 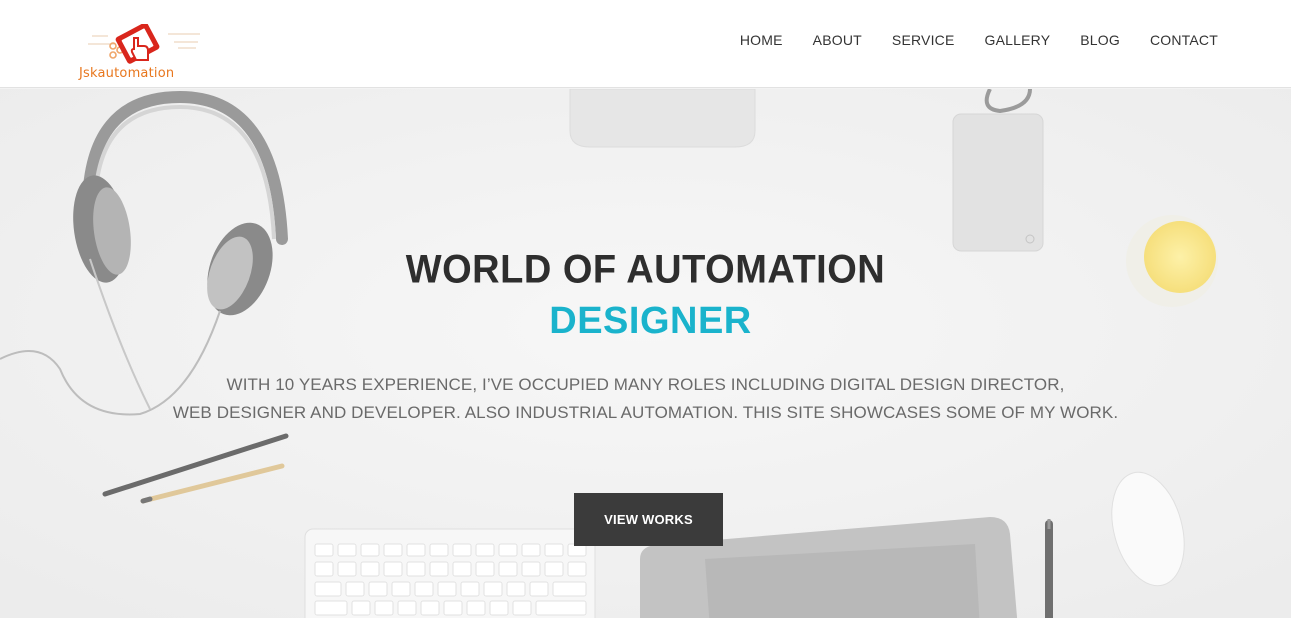 I want to click on nav-blog: BLOG, so click(x=1100, y=40).